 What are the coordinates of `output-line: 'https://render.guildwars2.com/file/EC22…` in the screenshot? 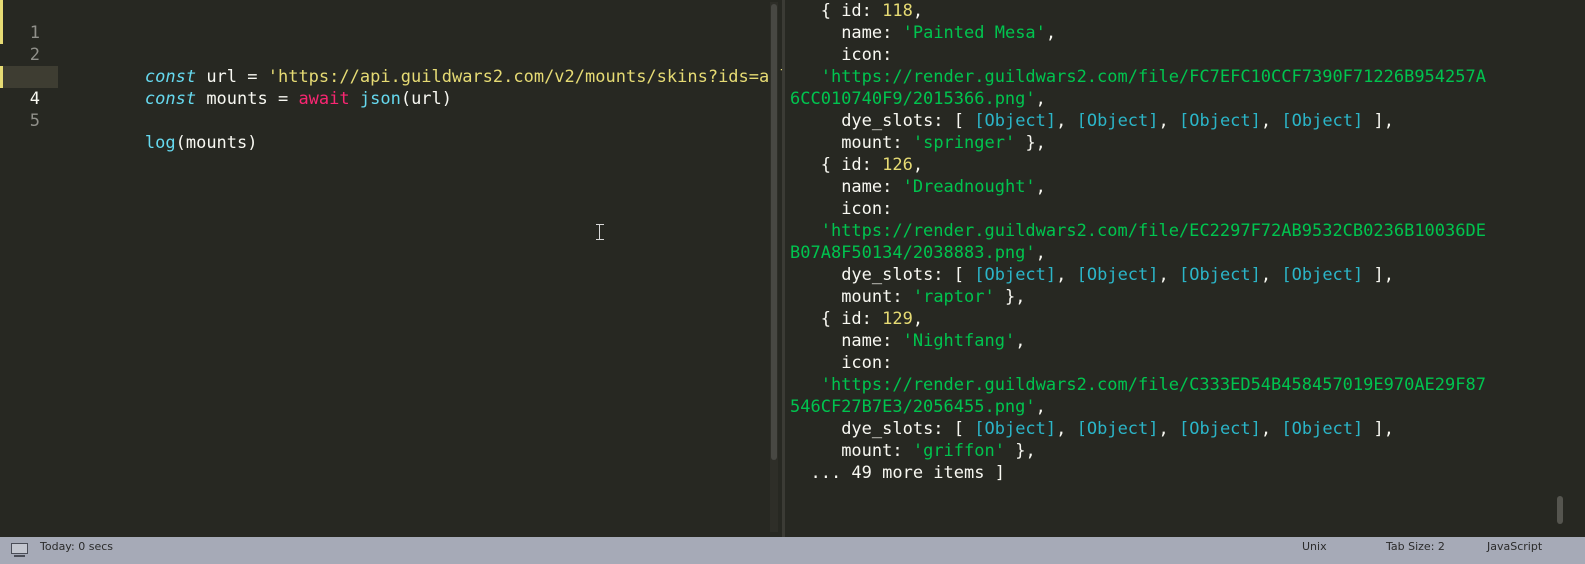 It's located at (1138, 231).